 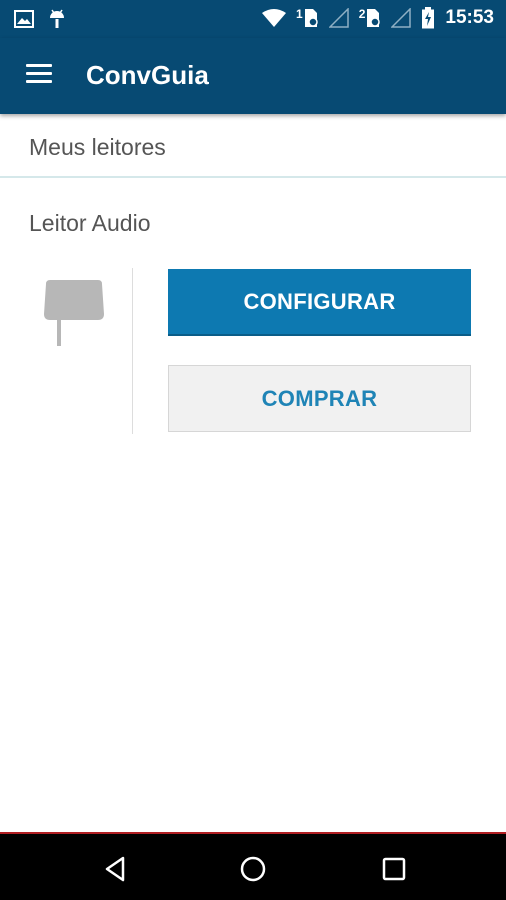 I want to click on image-icon, so click(x=24, y=19).